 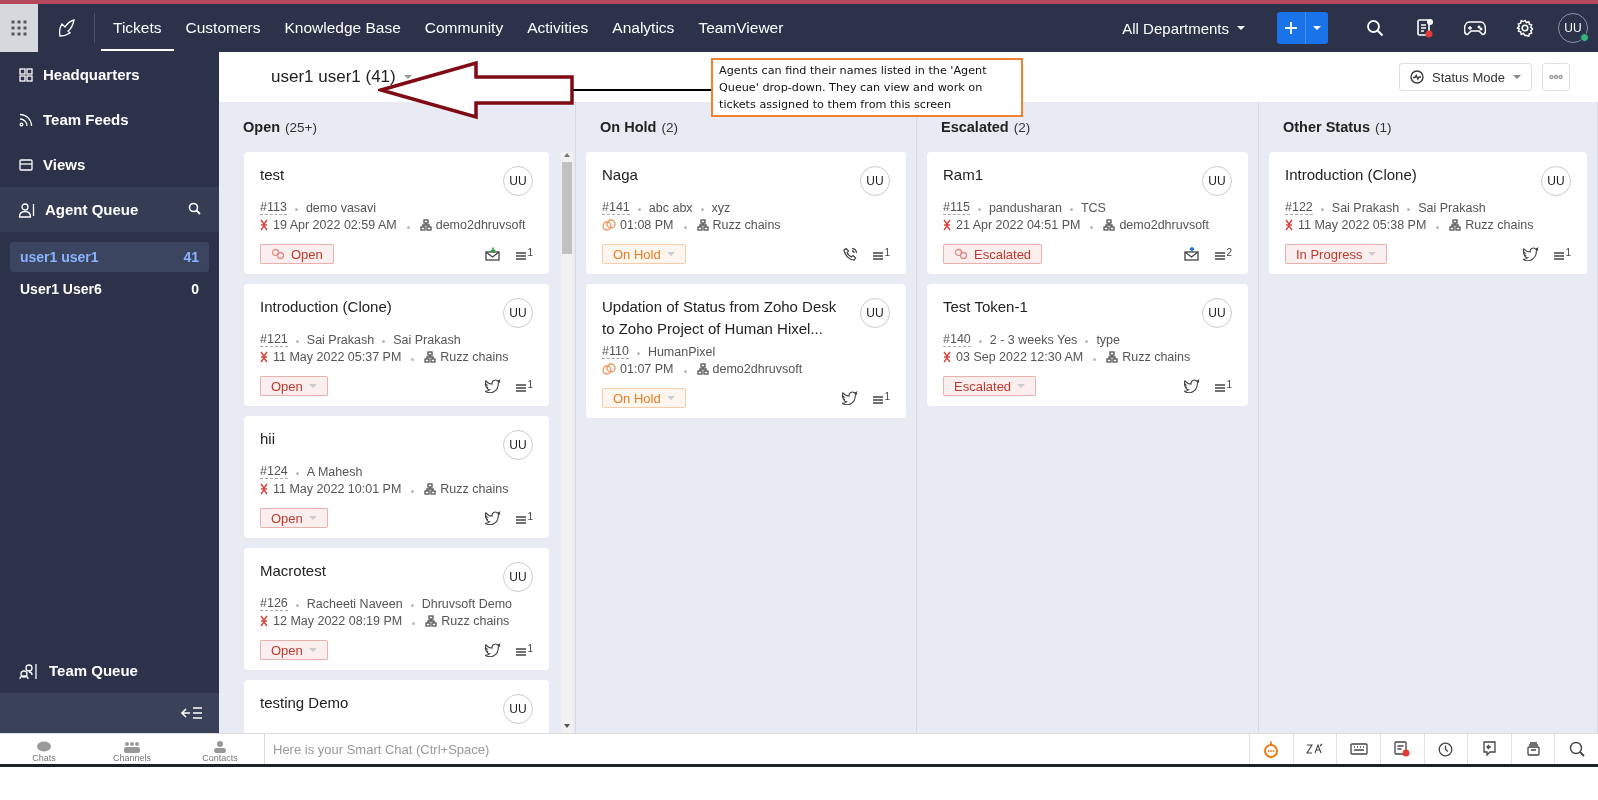 I want to click on person-icon, so click(x=220, y=747).